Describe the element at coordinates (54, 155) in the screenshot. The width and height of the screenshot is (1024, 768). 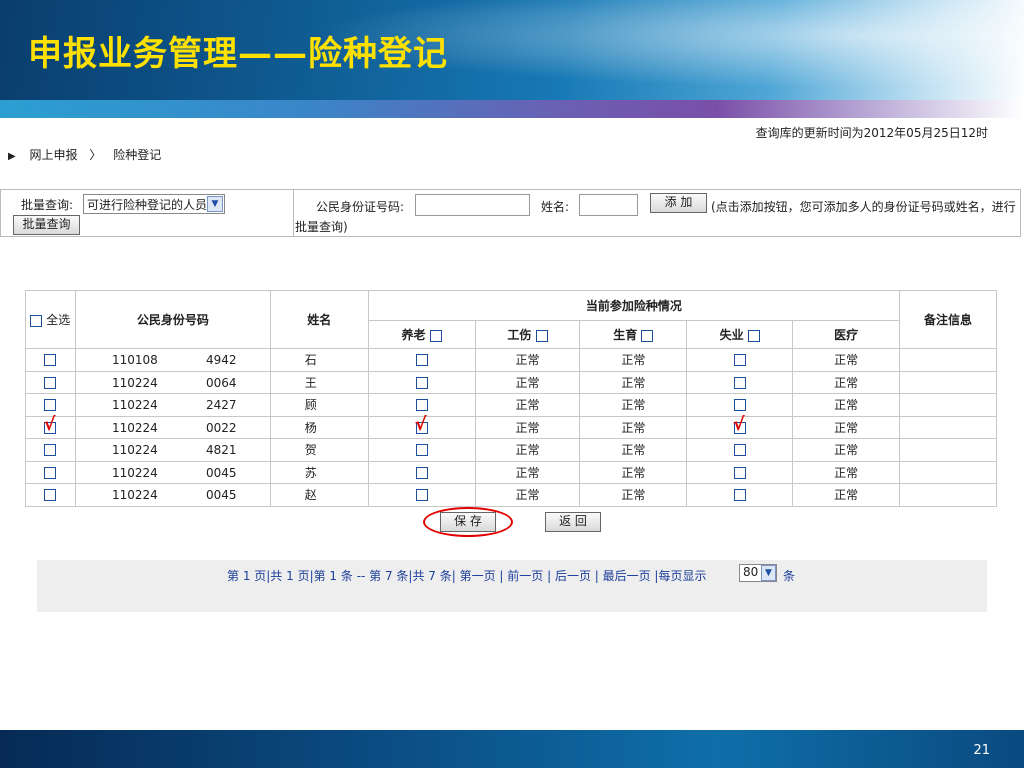
I see `breadcrumb-item-online-declare: 网上申报` at that location.